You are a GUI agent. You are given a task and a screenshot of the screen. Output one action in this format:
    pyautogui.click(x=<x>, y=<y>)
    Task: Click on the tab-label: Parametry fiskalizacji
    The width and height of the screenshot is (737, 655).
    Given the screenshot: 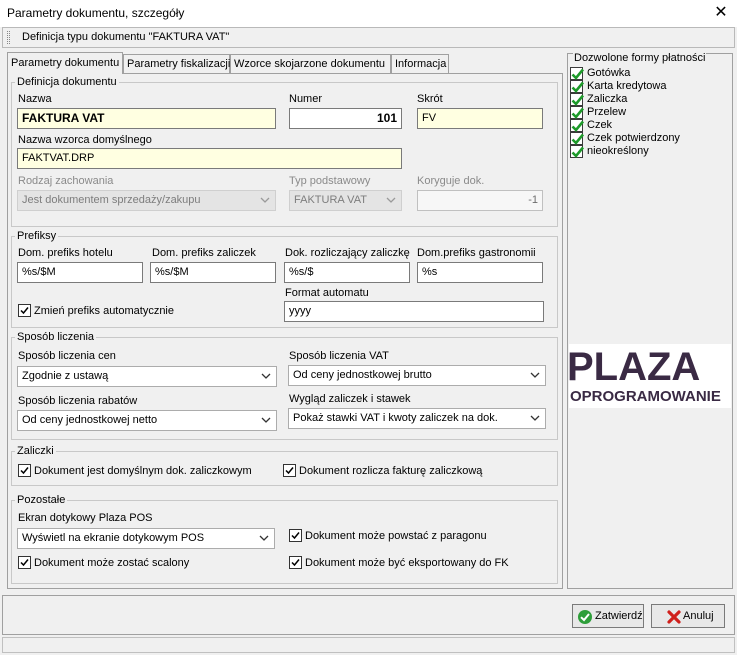 What is the action you would take?
    pyautogui.click(x=179, y=64)
    